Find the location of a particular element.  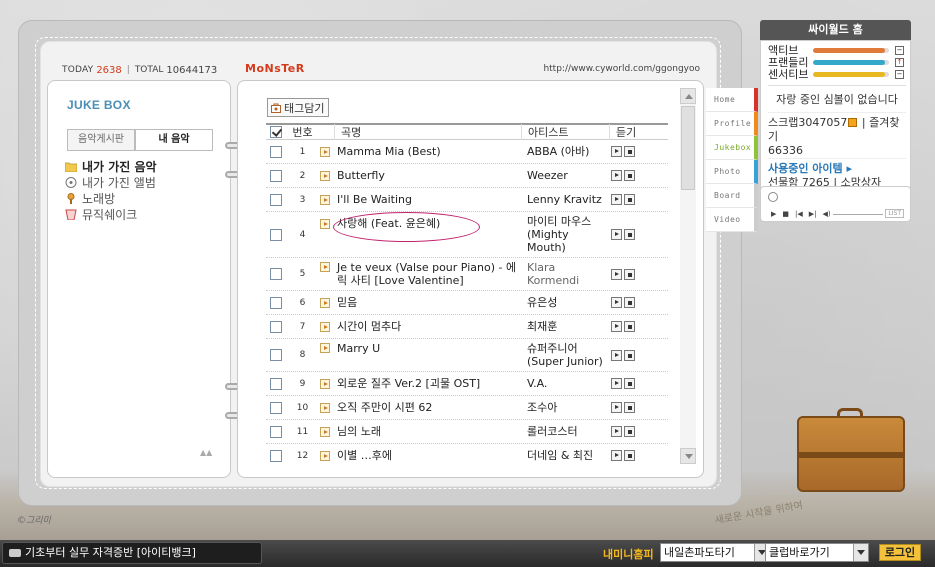

table-row: 10 오직 주만이 시편 62 조수아 is located at coordinates (467, 408).